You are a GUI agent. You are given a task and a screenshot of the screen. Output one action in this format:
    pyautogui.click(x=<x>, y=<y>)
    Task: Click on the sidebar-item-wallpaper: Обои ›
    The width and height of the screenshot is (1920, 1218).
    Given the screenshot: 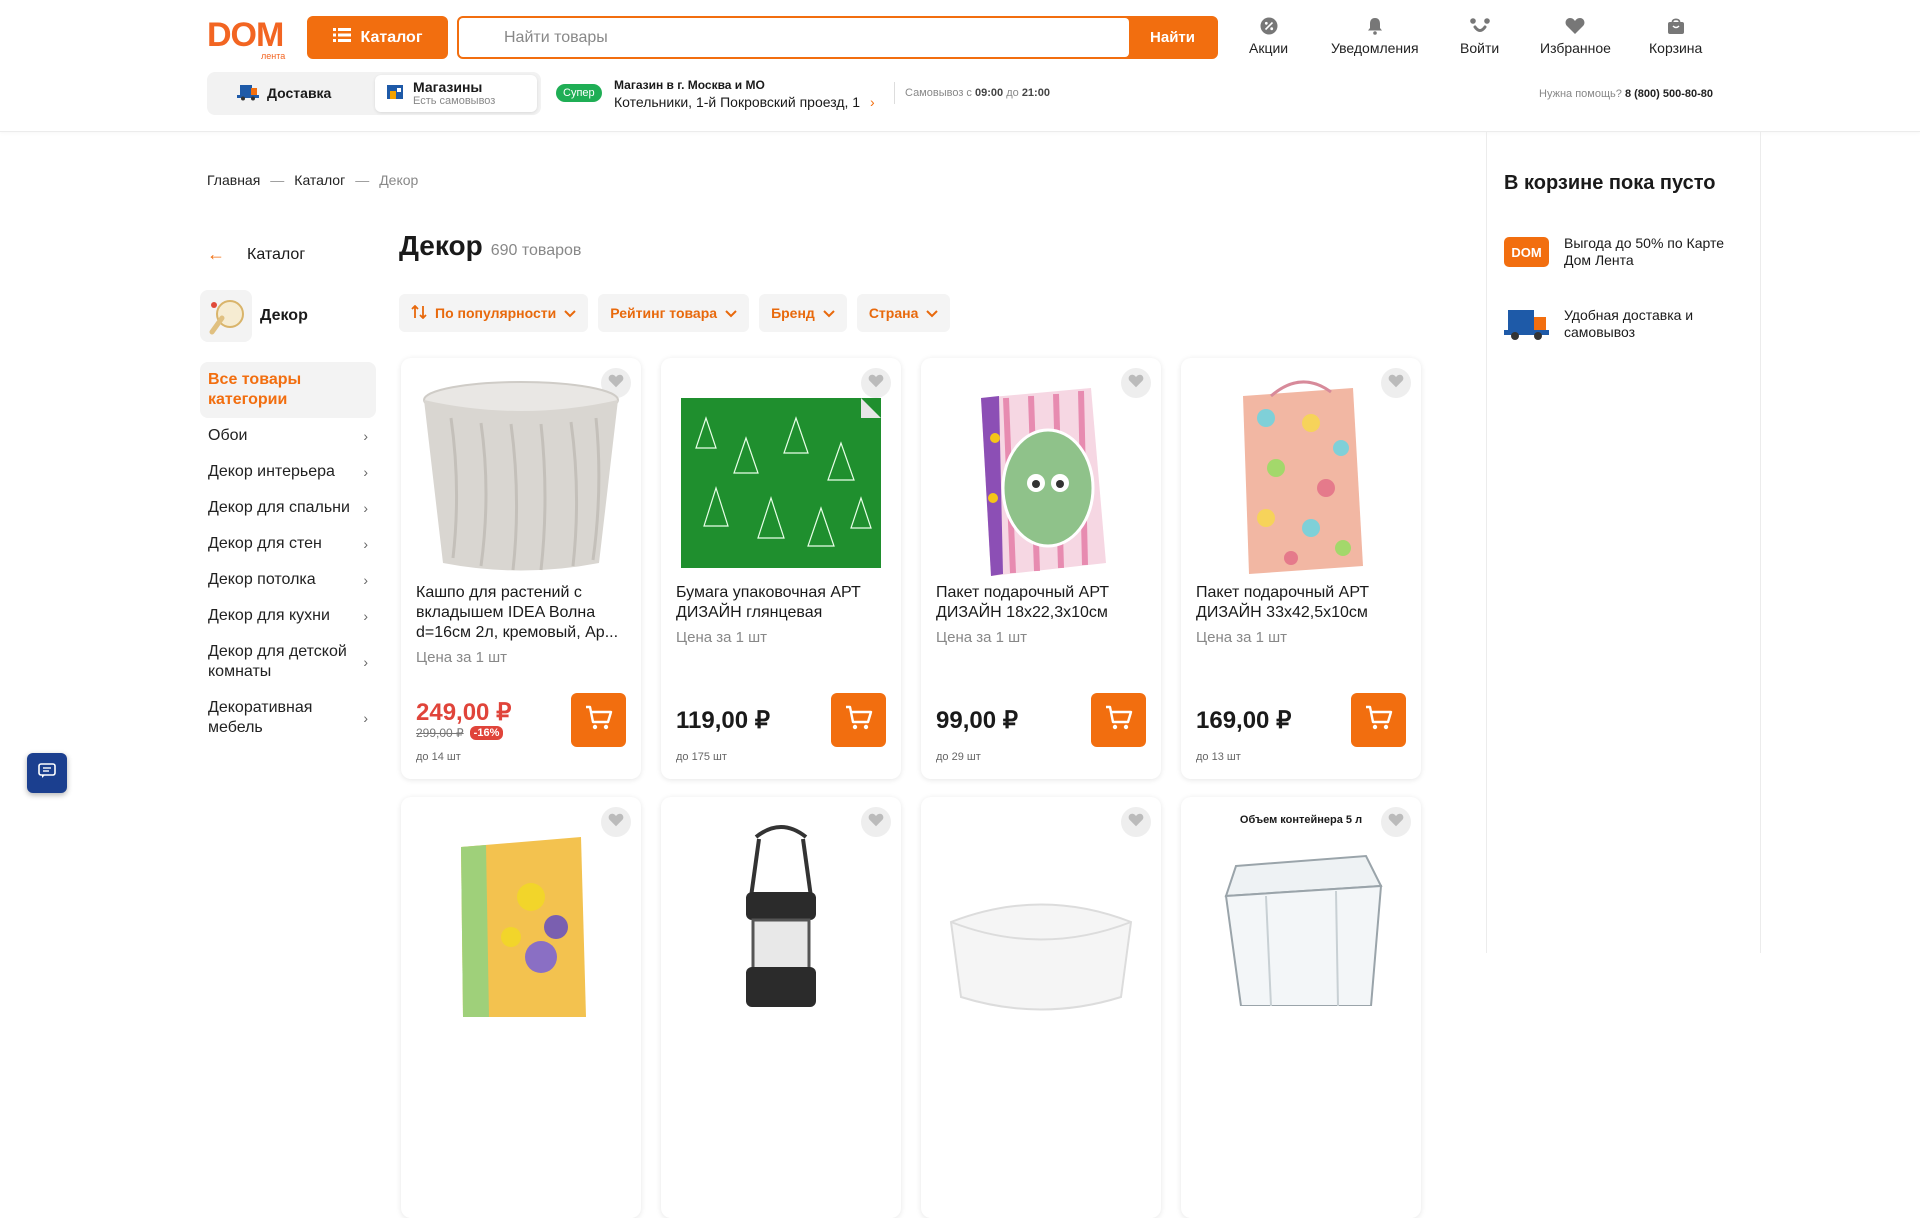 What is the action you would take?
    pyautogui.click(x=288, y=436)
    